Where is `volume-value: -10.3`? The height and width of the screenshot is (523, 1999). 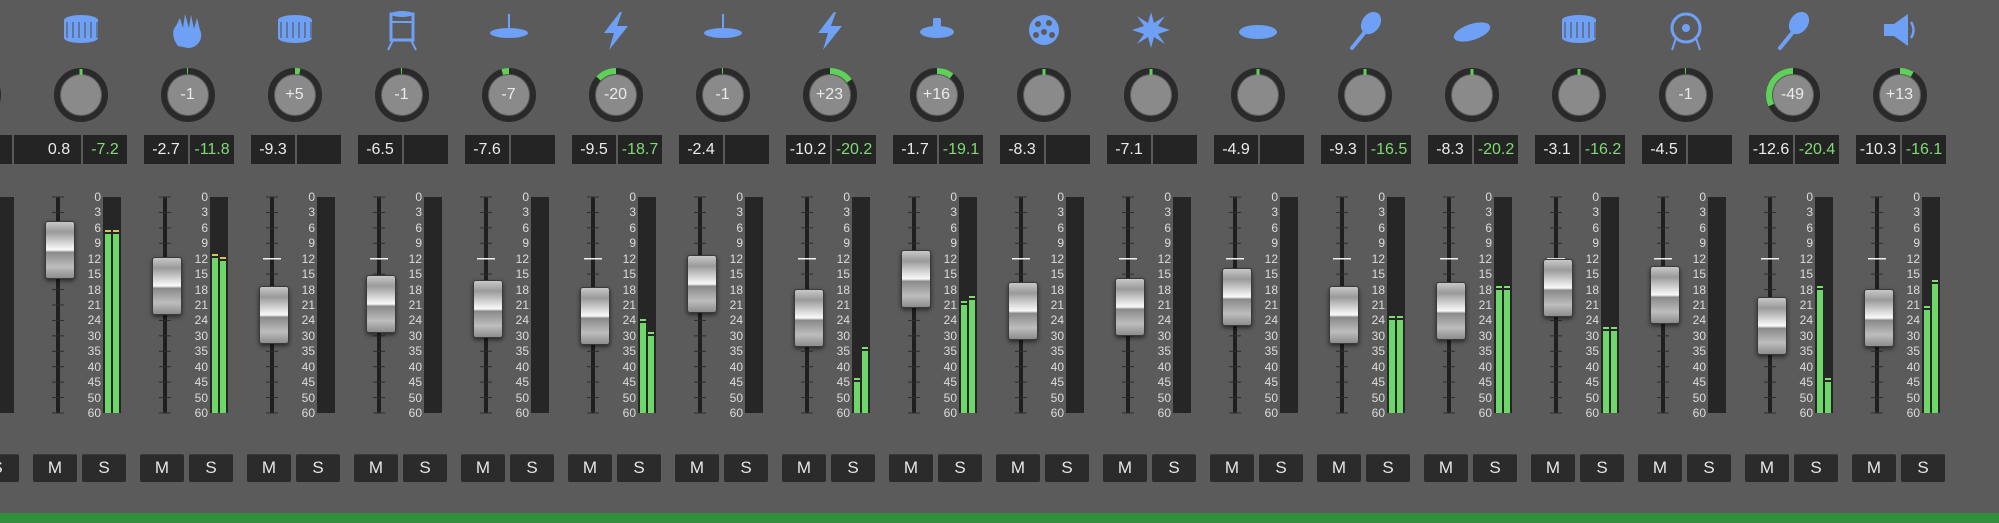 volume-value: -10.3 is located at coordinates (1878, 149).